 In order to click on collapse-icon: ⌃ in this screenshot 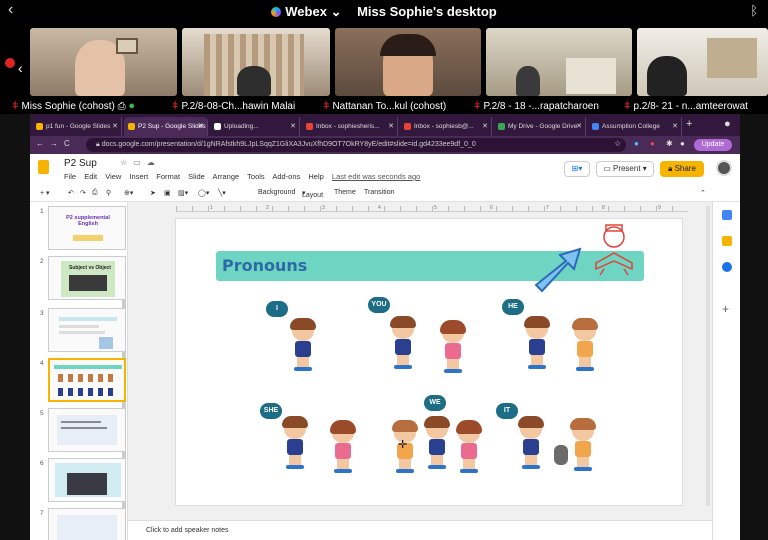, I will do `click(703, 193)`.